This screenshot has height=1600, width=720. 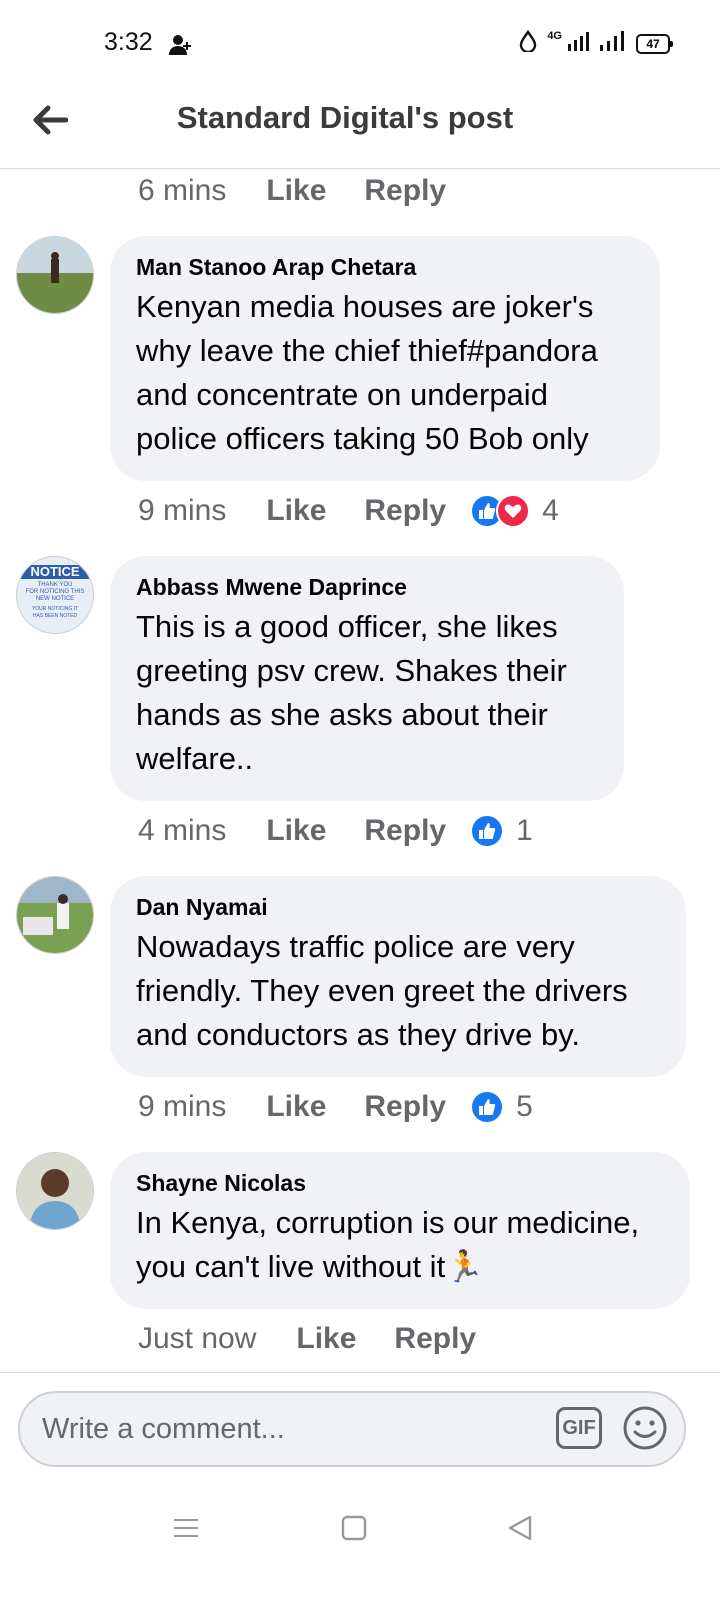 What do you see at coordinates (345, 117) in the screenshot?
I see `page-title: Standard Digital's post` at bounding box center [345, 117].